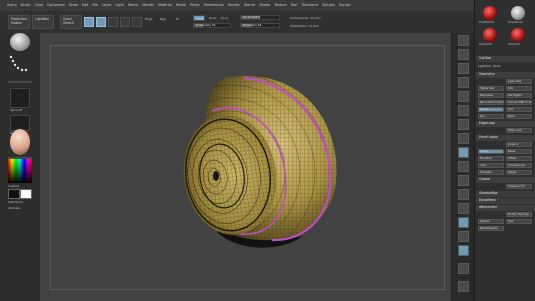 The image size is (535, 301). I want to click on menu-item: Brush, so click(26, 5).